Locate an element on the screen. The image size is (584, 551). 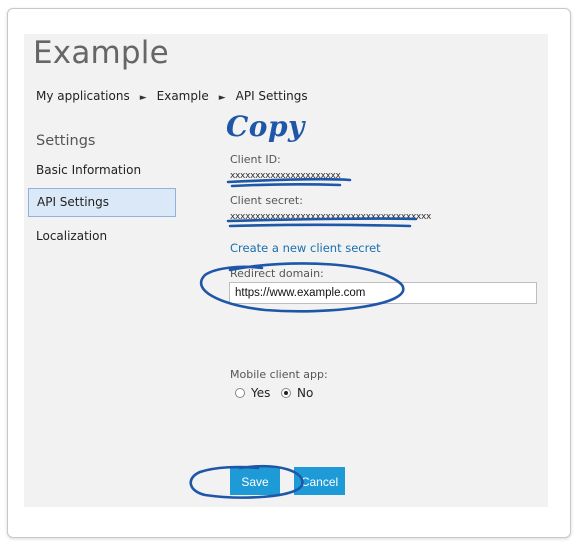
breadcrumb-api-settings: API Settings is located at coordinates (271, 96).